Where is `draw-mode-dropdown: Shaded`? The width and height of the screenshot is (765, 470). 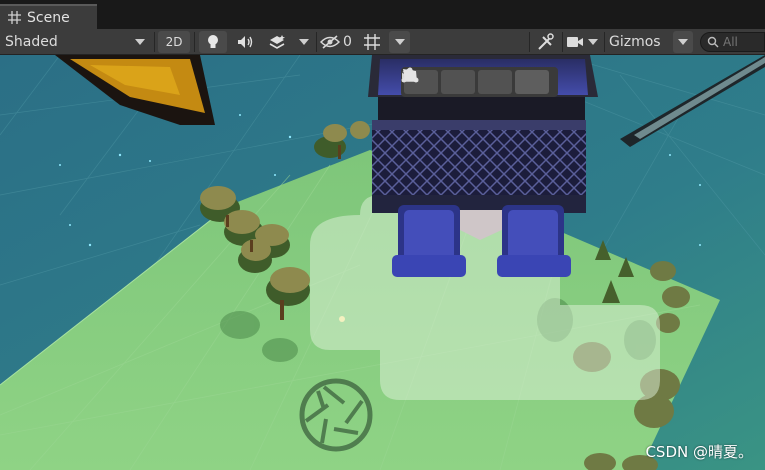
draw-mode-dropdown: Shaded is located at coordinates (77, 42).